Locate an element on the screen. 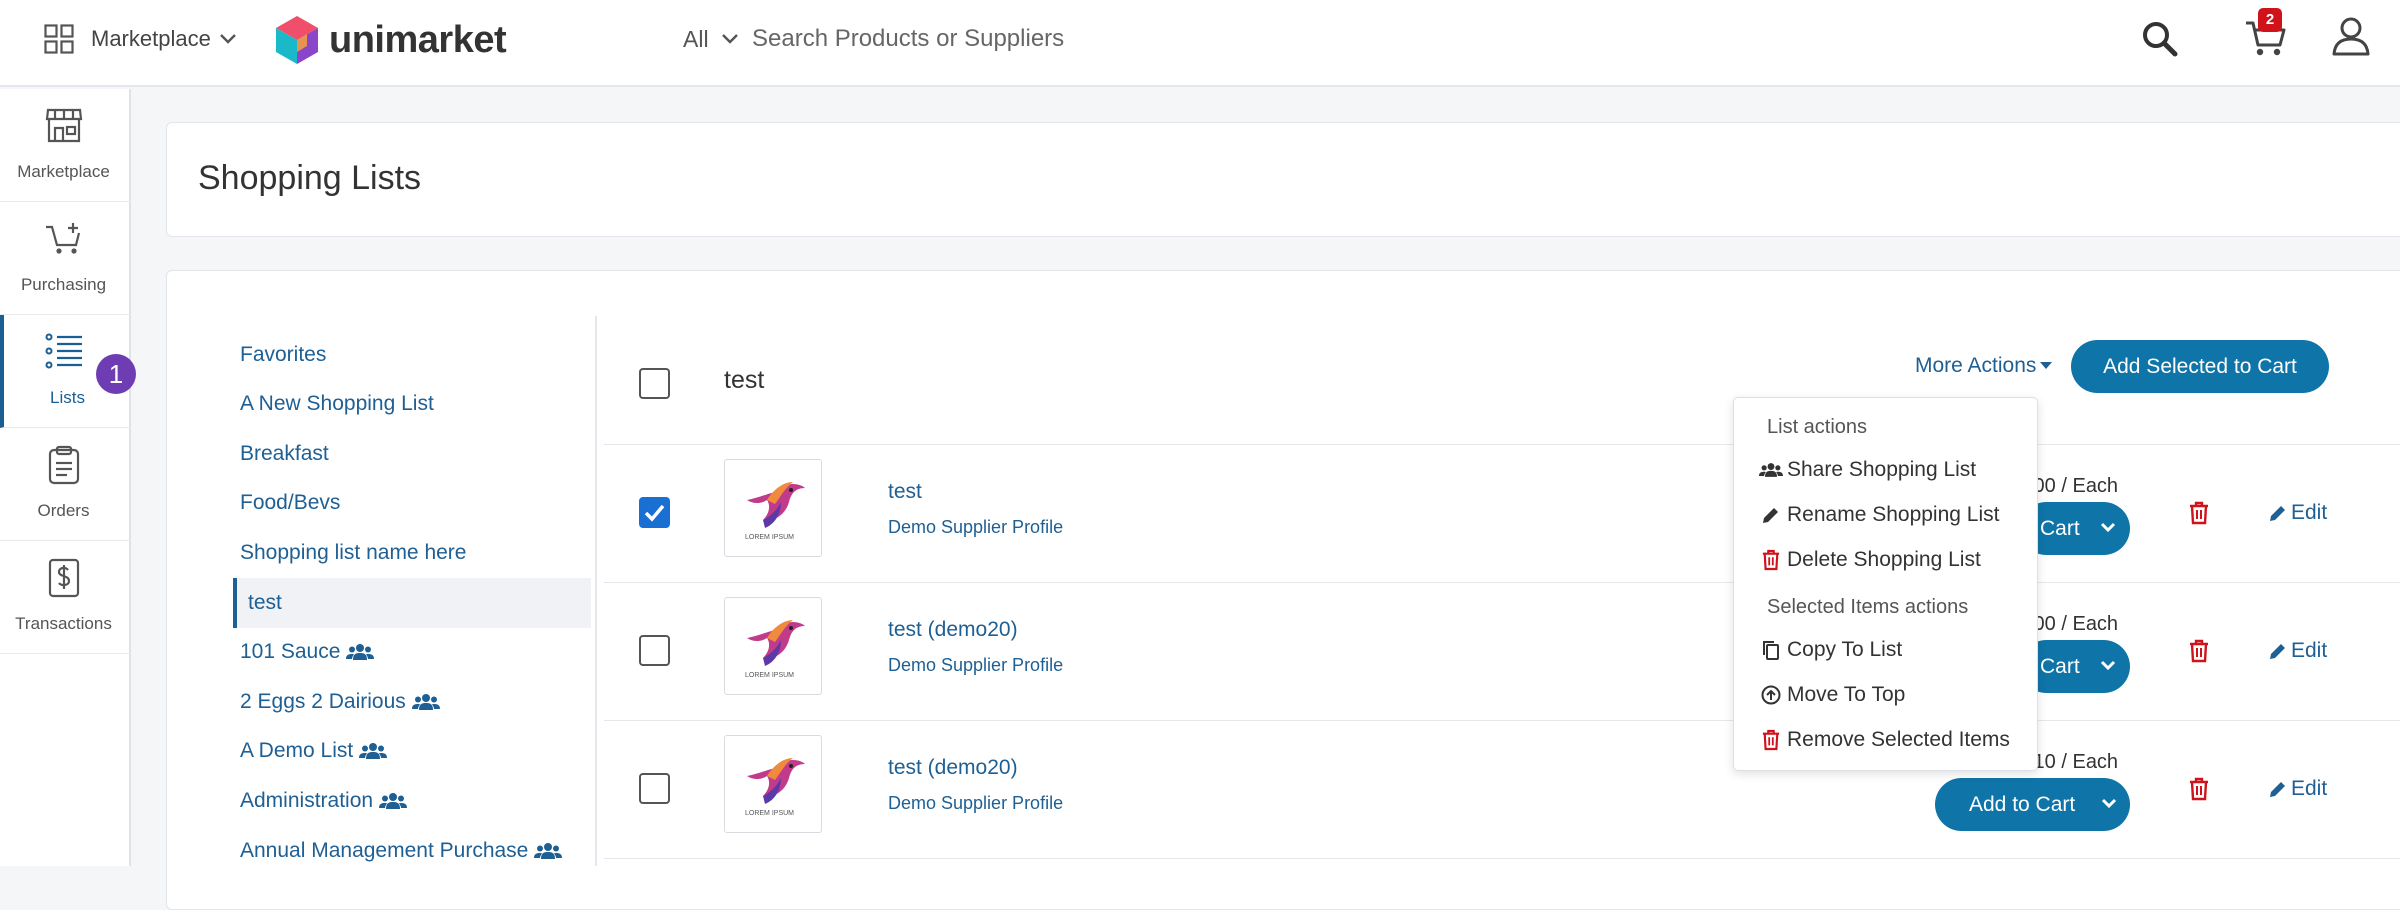 This screenshot has width=2400, height=910. list-link-food-bevs: Food/Bevs is located at coordinates (409, 503).